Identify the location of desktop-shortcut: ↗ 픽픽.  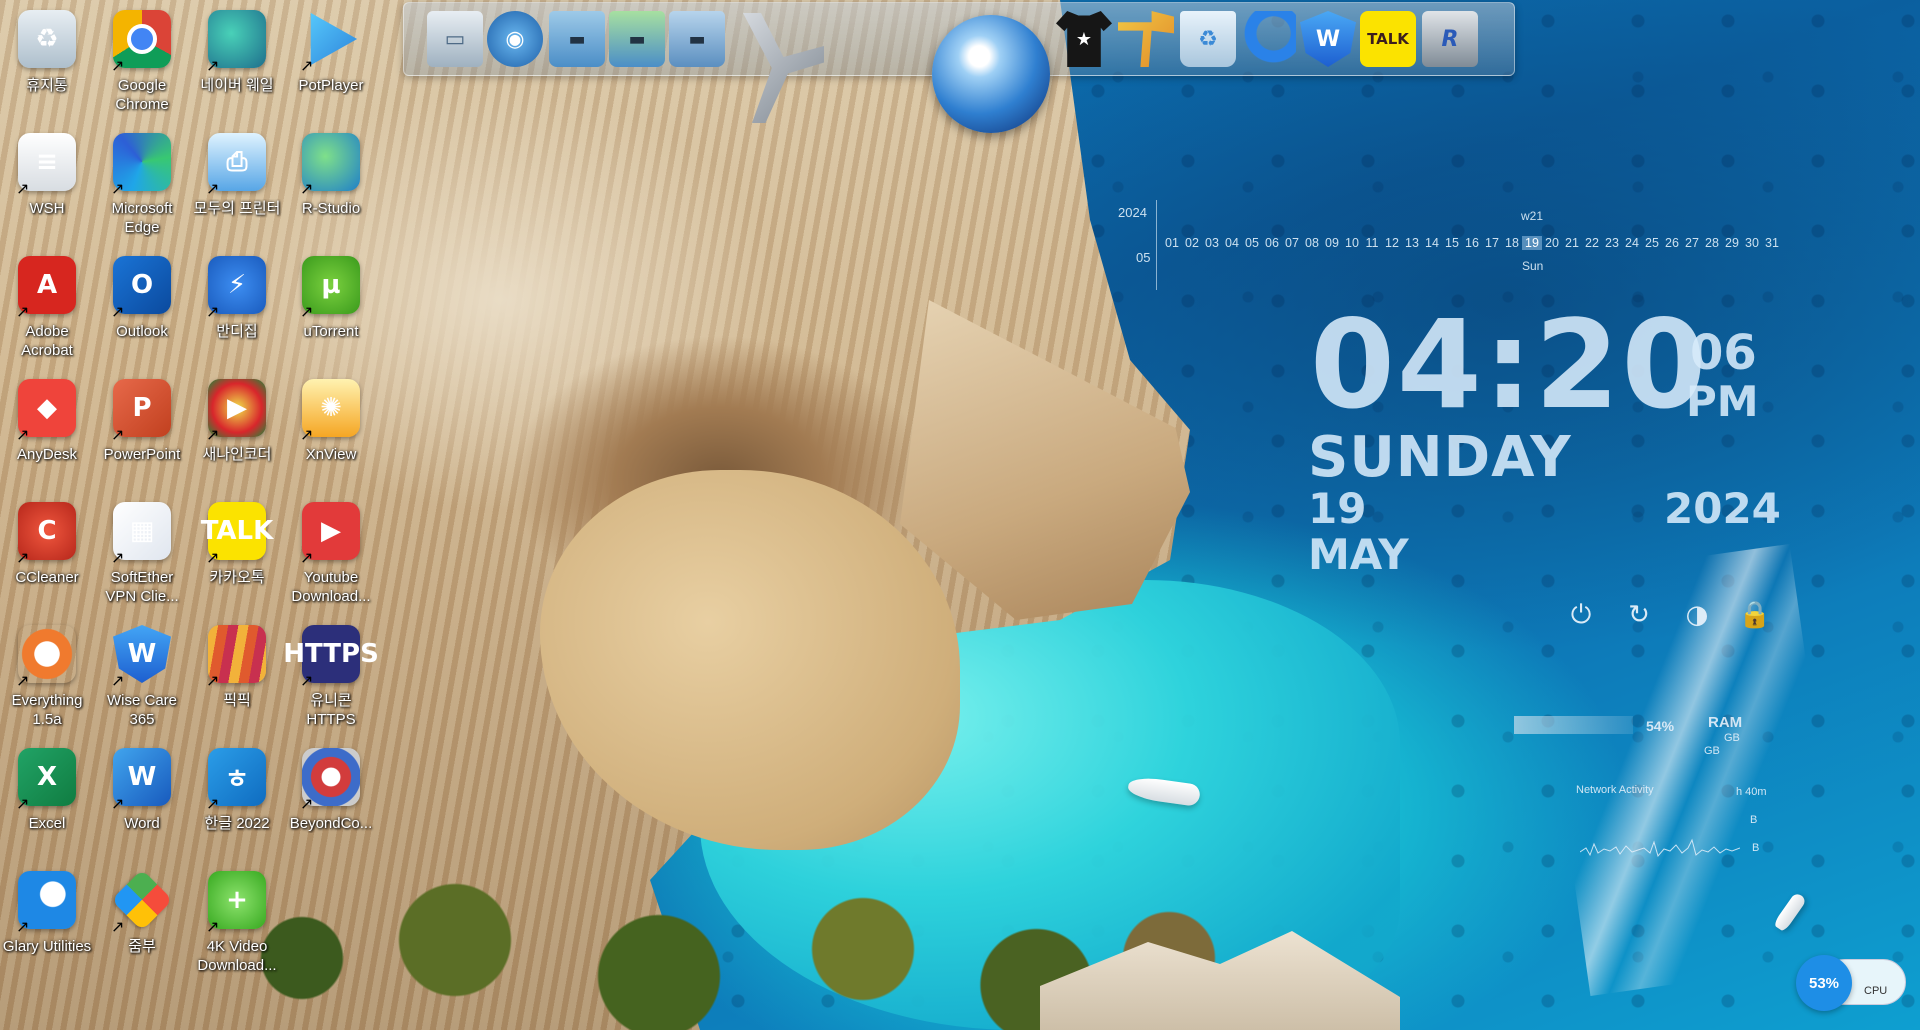
(237, 675).